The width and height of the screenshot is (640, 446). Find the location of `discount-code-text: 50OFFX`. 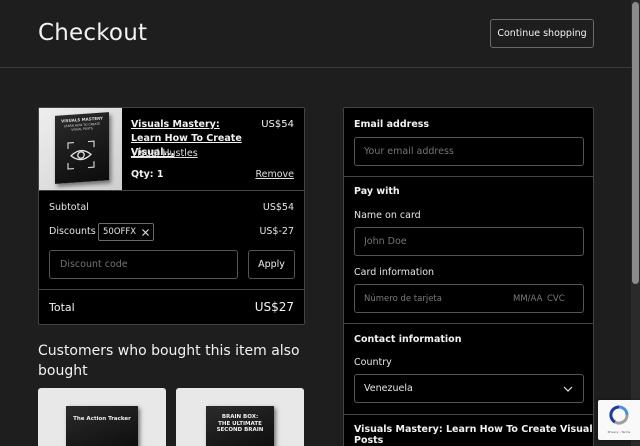

discount-code-text: 50OFFX is located at coordinates (120, 232).